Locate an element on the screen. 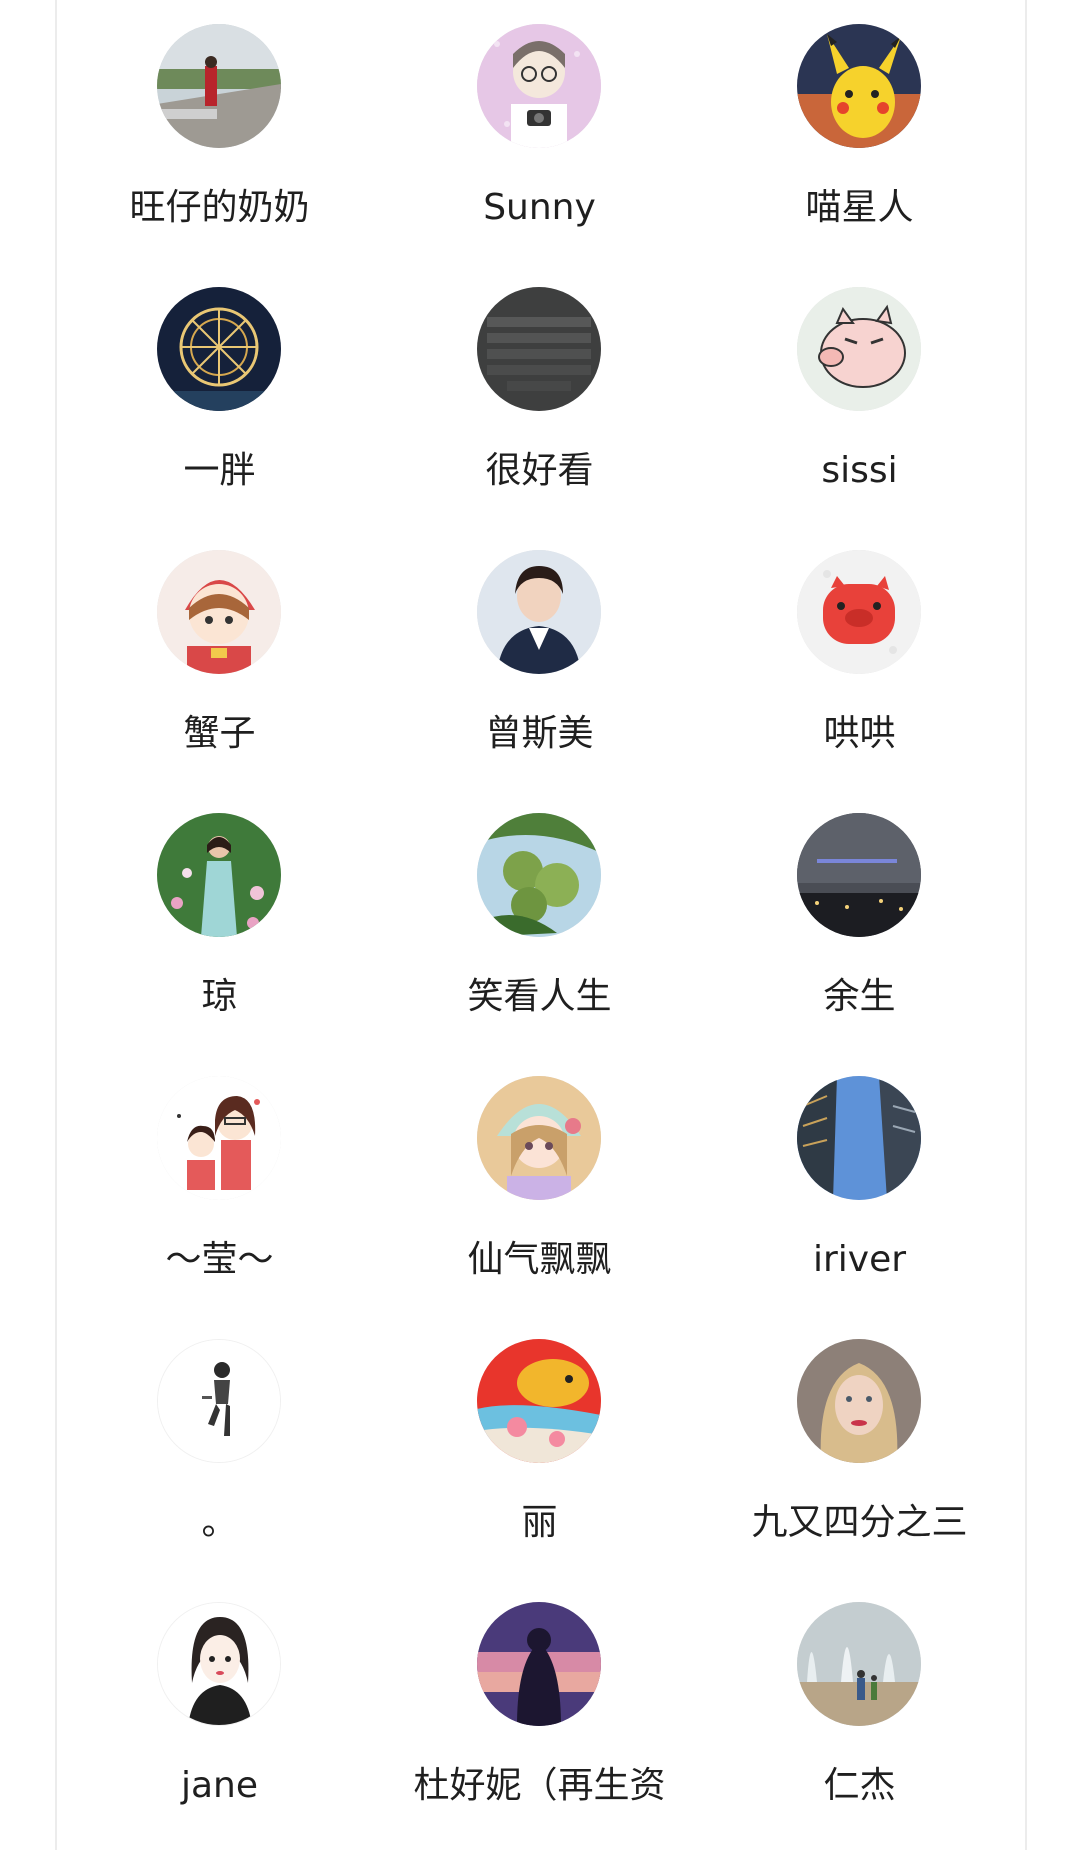  pikachu-avatar is located at coordinates (859, 86).